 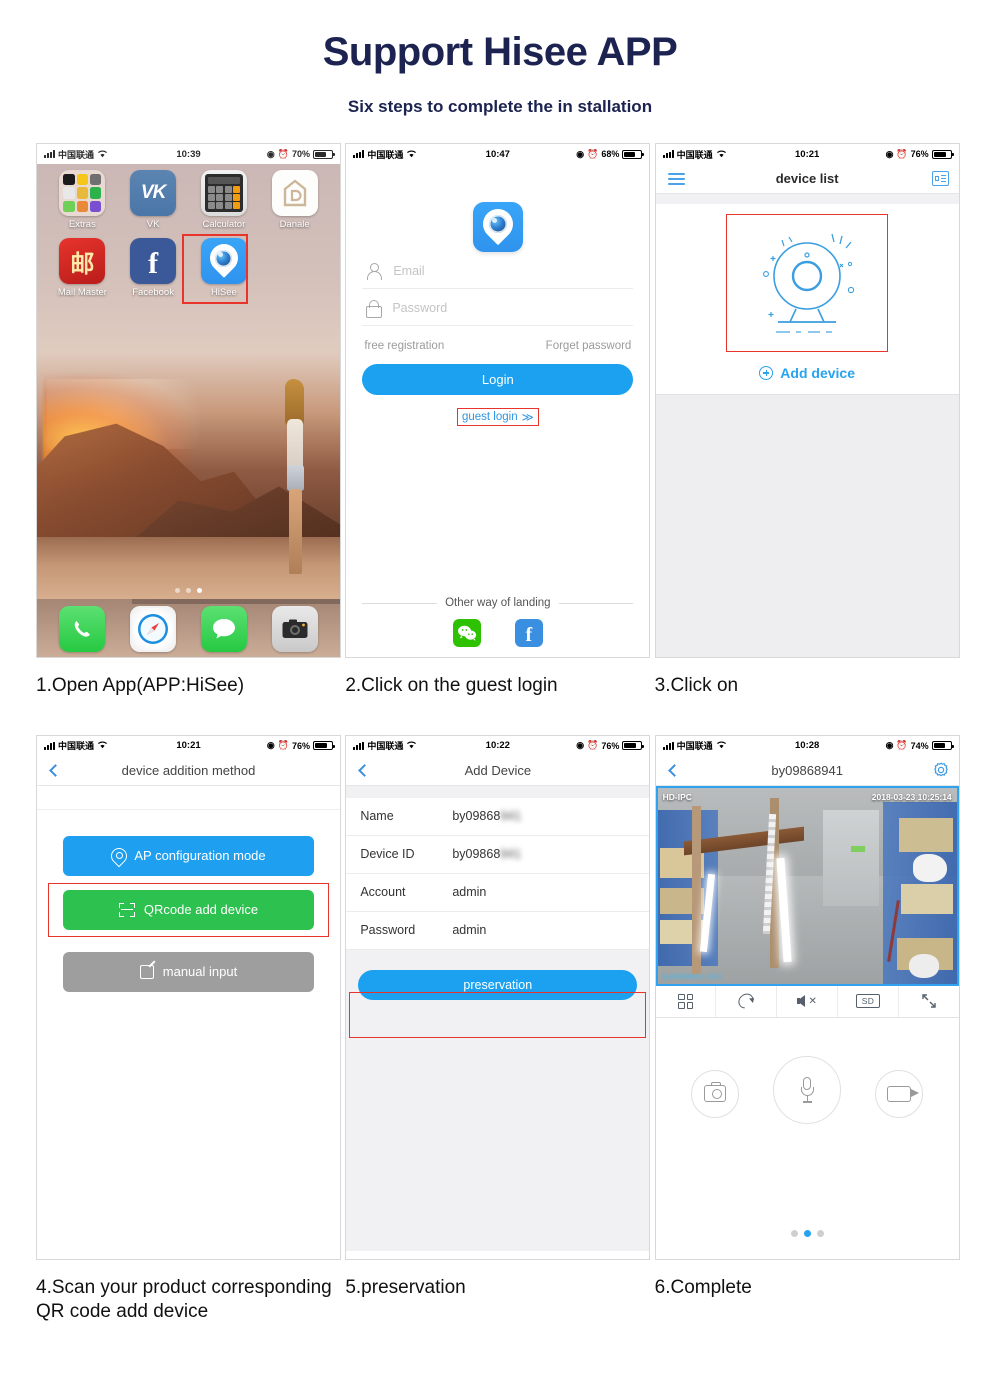 I want to click on live-view-controls, so click(x=807, y=1134).